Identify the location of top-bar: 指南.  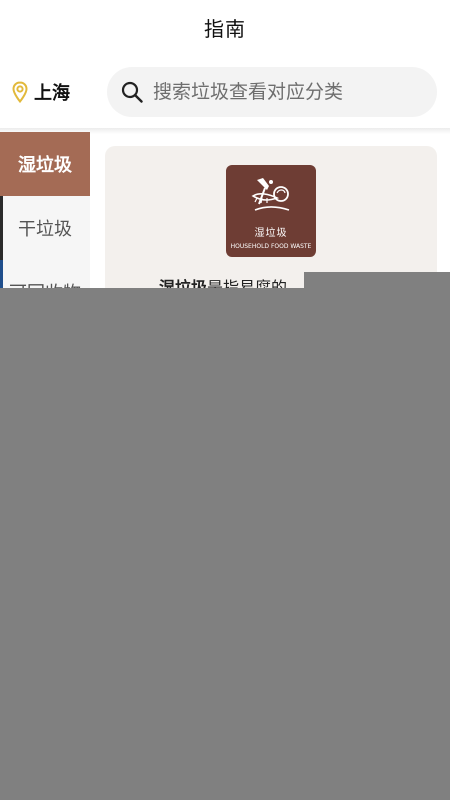
(225, 27).